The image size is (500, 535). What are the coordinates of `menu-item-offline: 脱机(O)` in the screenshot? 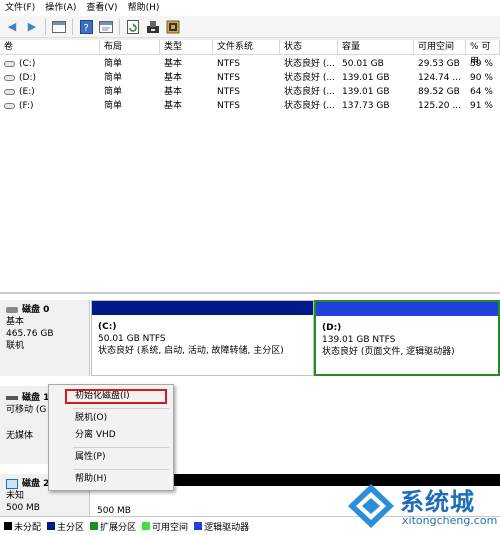 It's located at (111, 418).